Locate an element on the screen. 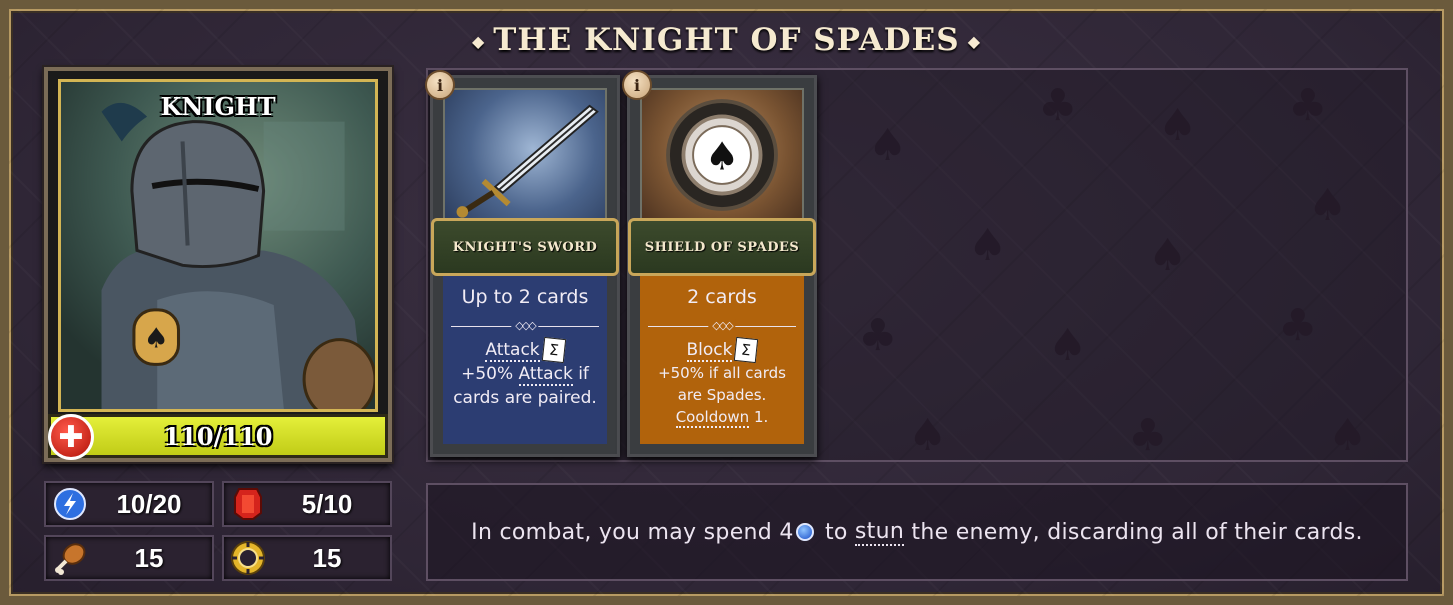 The width and height of the screenshot is (1453, 605). health-bar: 110/110 ✚ is located at coordinates (218, 437).